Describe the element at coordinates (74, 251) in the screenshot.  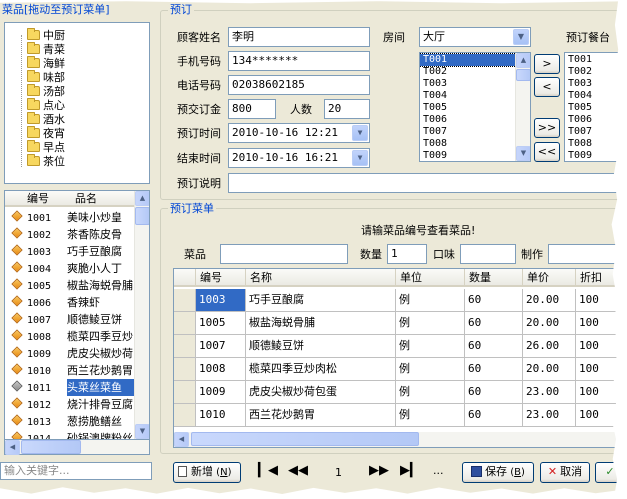
I see `dish-row: 1003 巧手豆酿腐` at that location.